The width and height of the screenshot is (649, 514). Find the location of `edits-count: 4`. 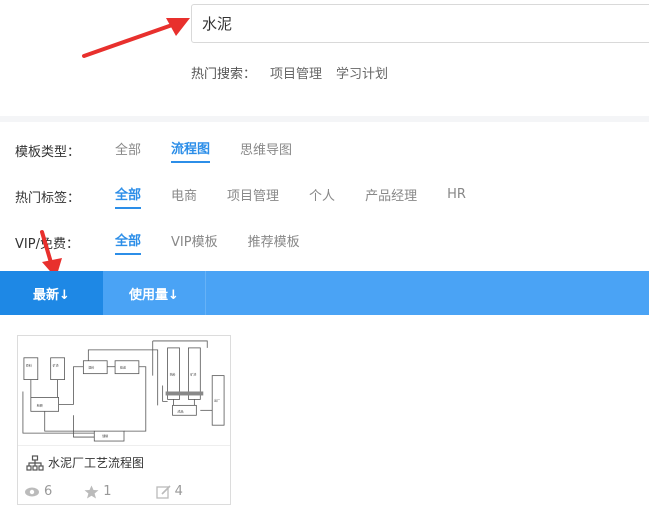

edits-count: 4 is located at coordinates (178, 491).